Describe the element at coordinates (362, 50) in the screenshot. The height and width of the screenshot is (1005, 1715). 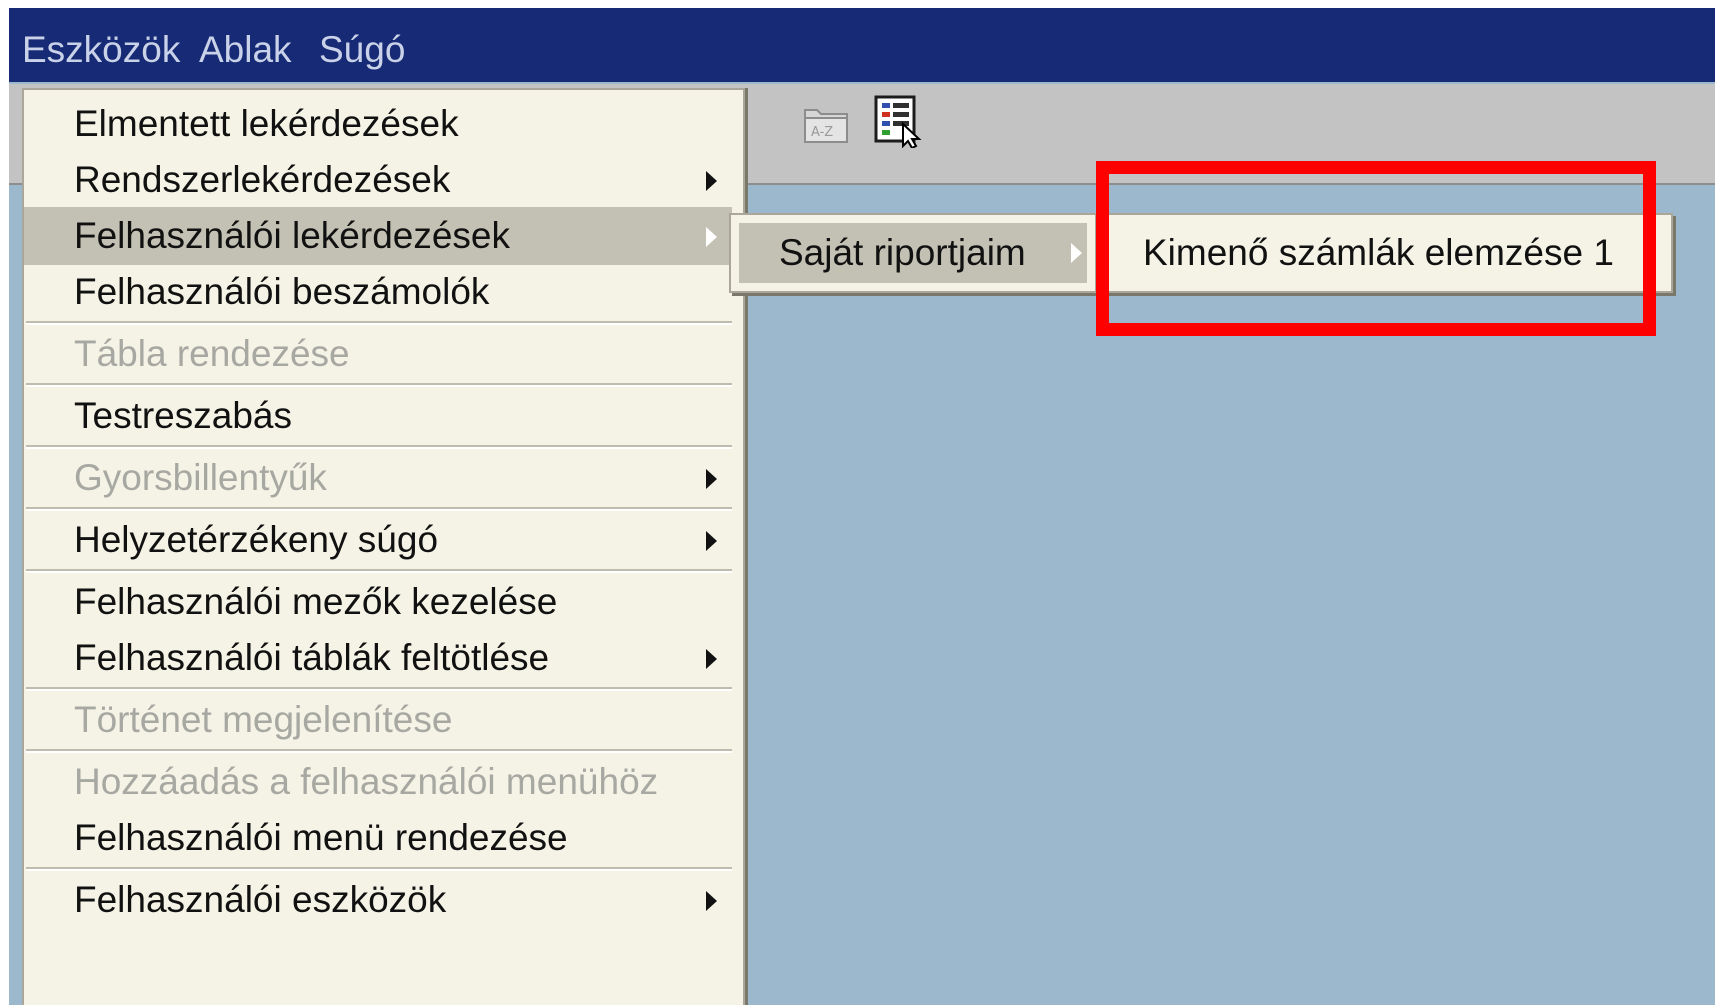
I see `menu-sugo: Súgó` at that location.